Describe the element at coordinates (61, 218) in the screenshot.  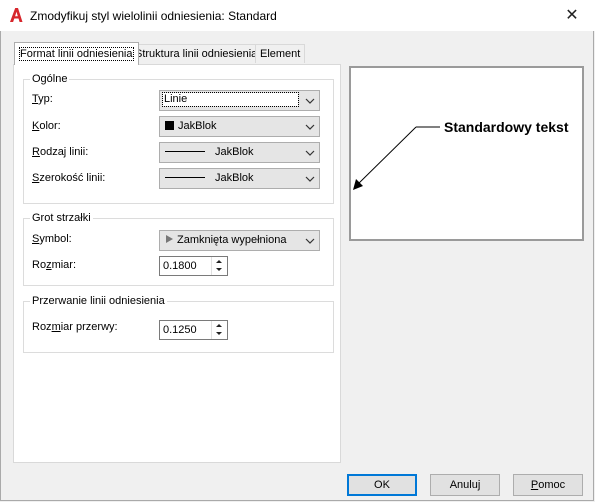
I see `arrowhead-group-title: Grot strzałki` at that location.